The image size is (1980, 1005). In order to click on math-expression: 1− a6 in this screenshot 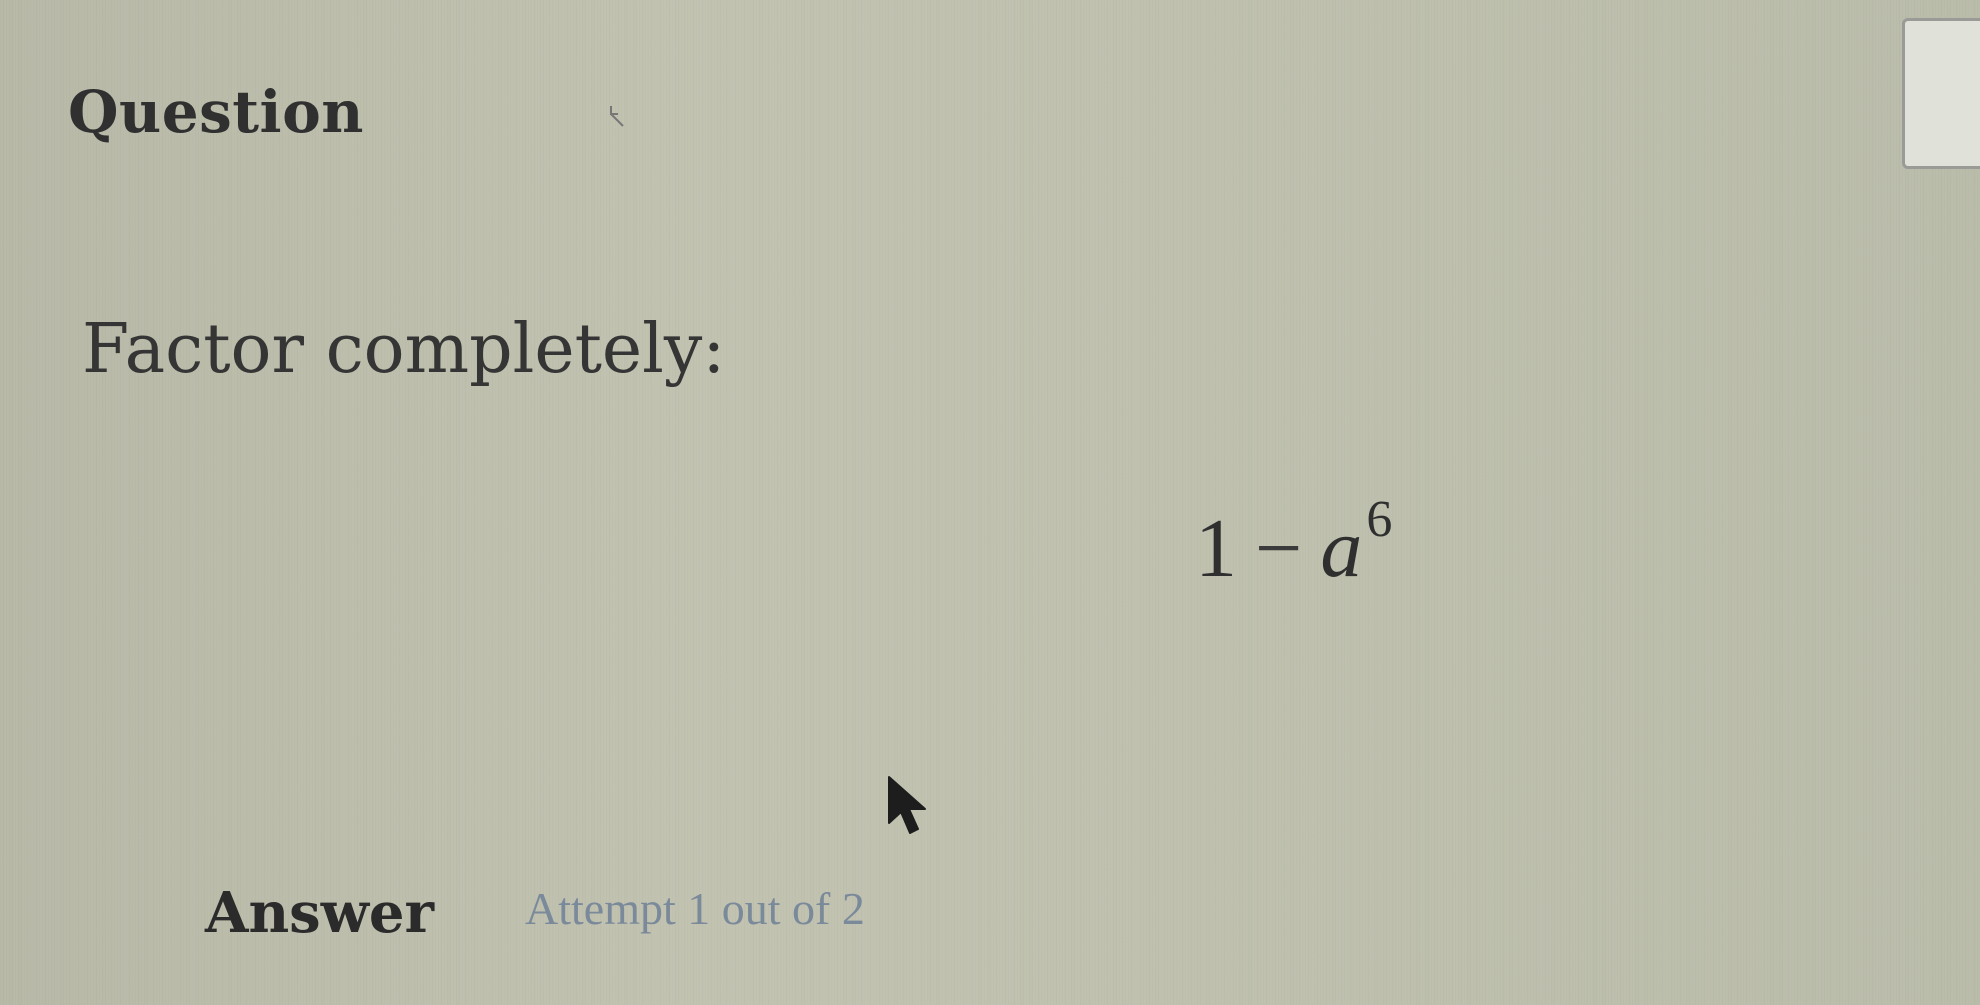, I will do `click(1293, 544)`.